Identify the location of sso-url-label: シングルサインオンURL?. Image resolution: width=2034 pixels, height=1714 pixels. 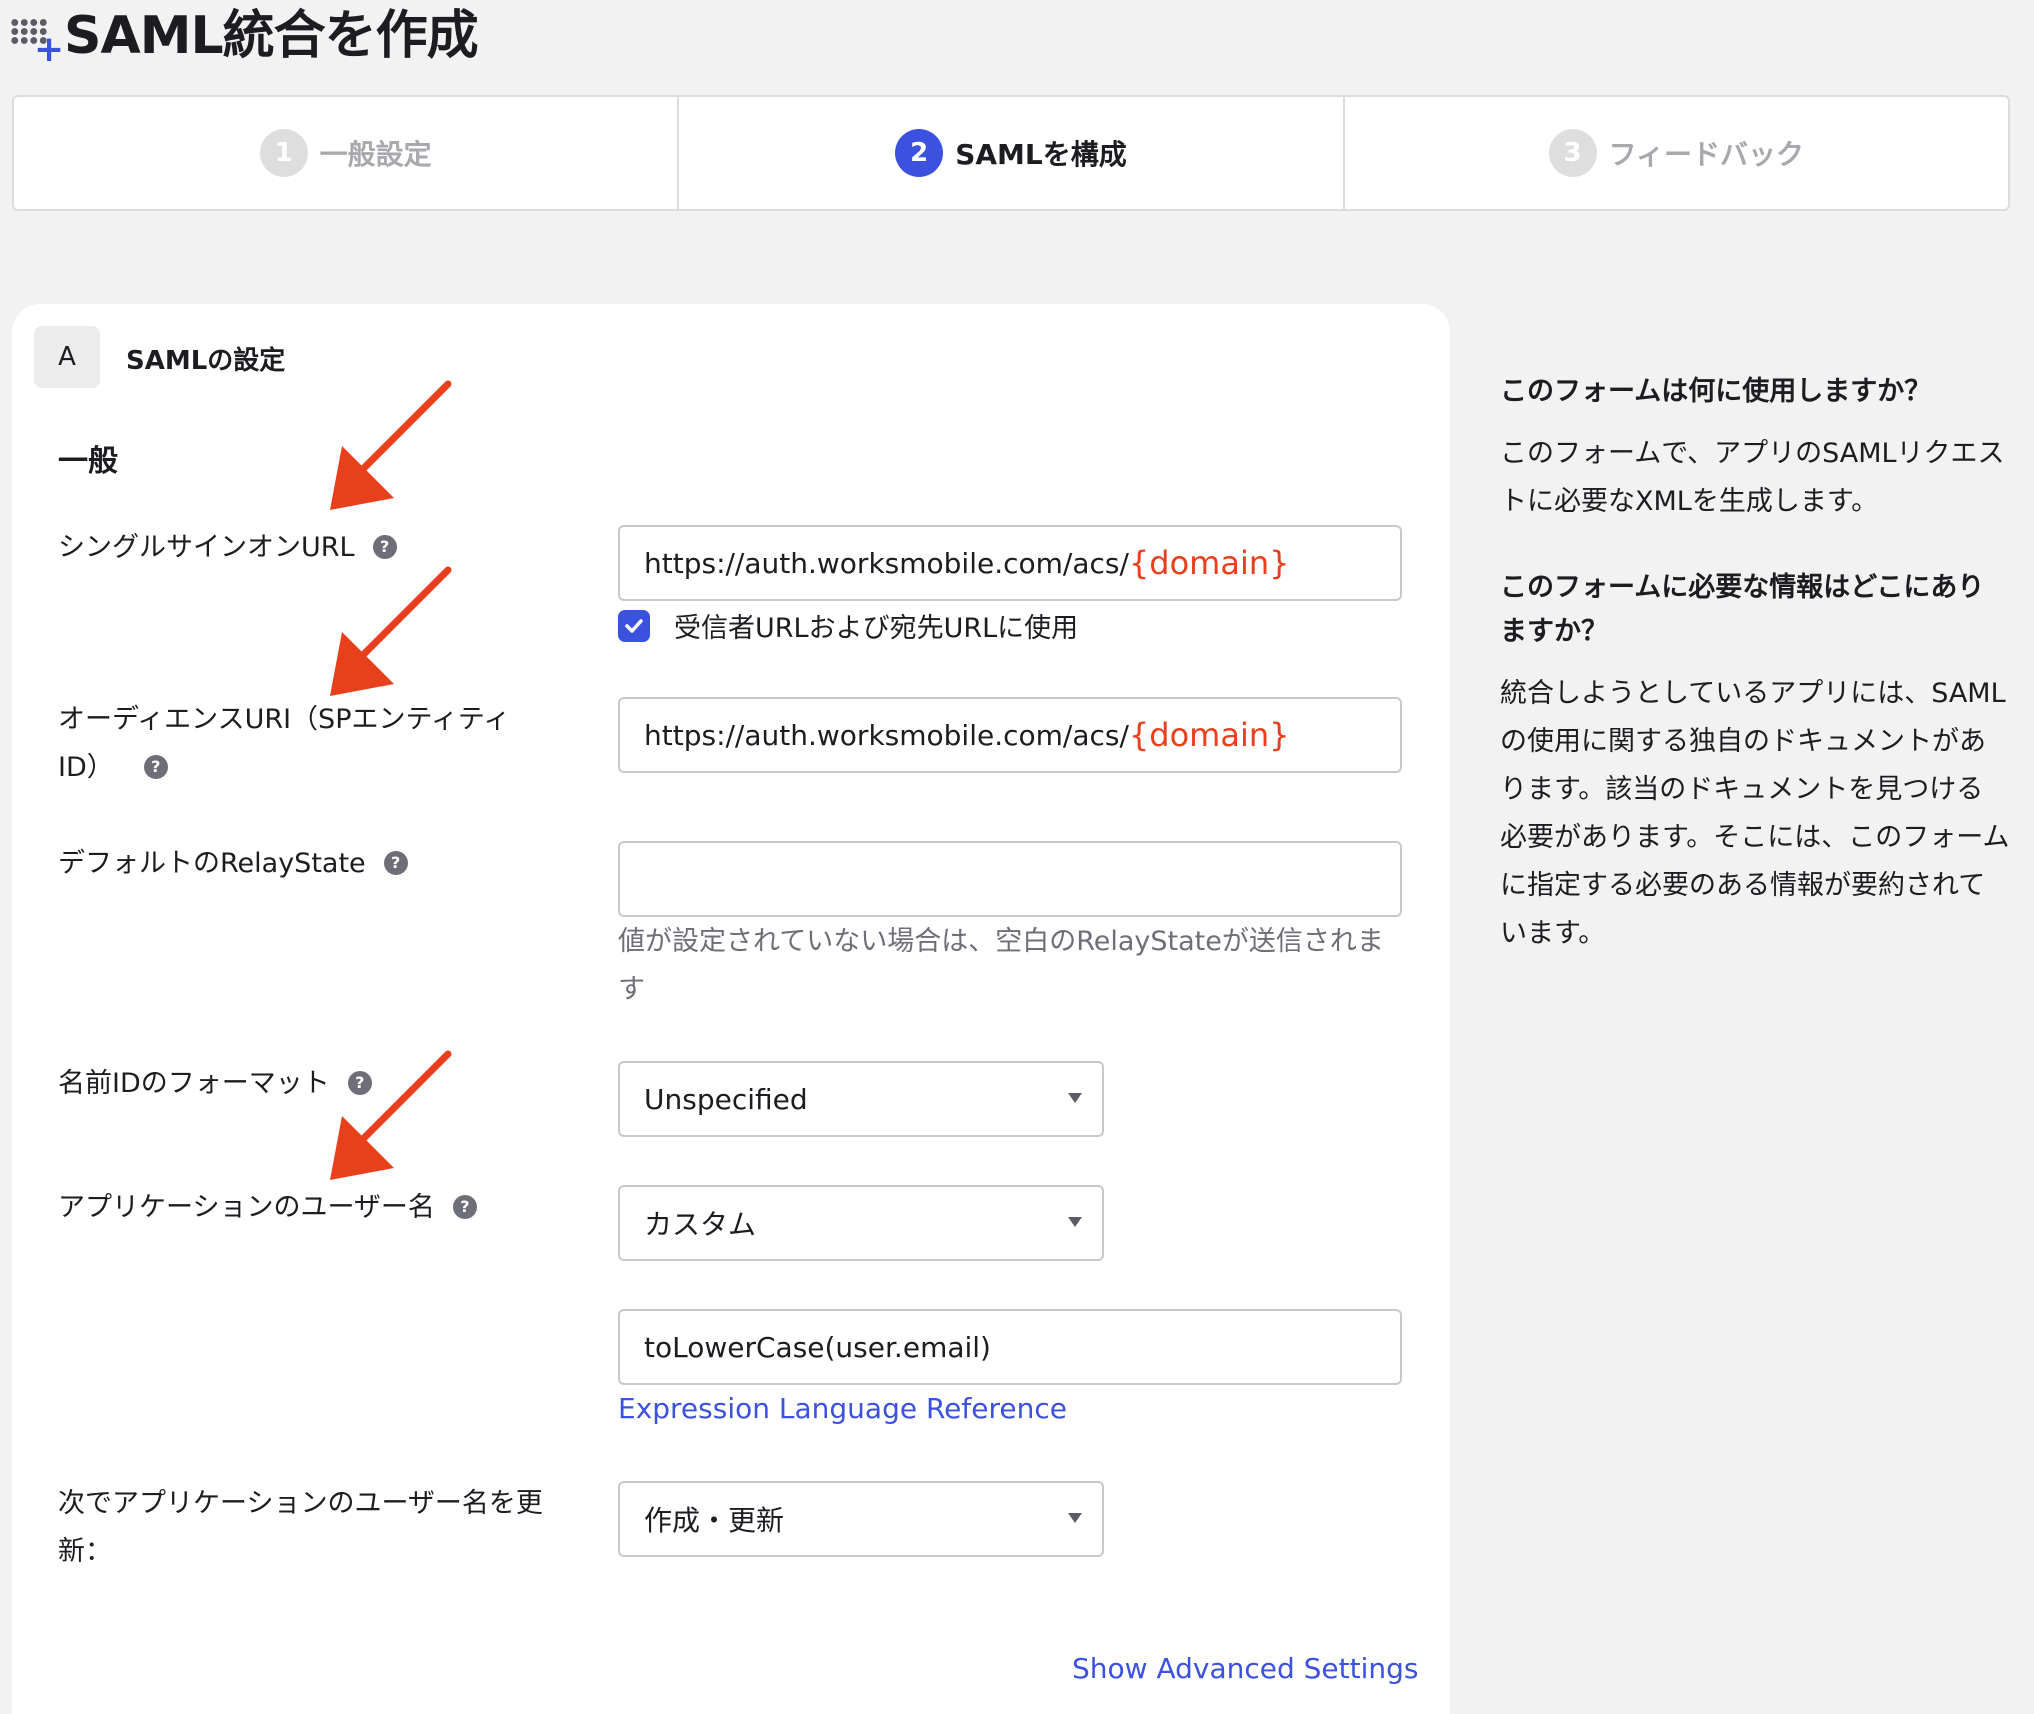
(318, 548).